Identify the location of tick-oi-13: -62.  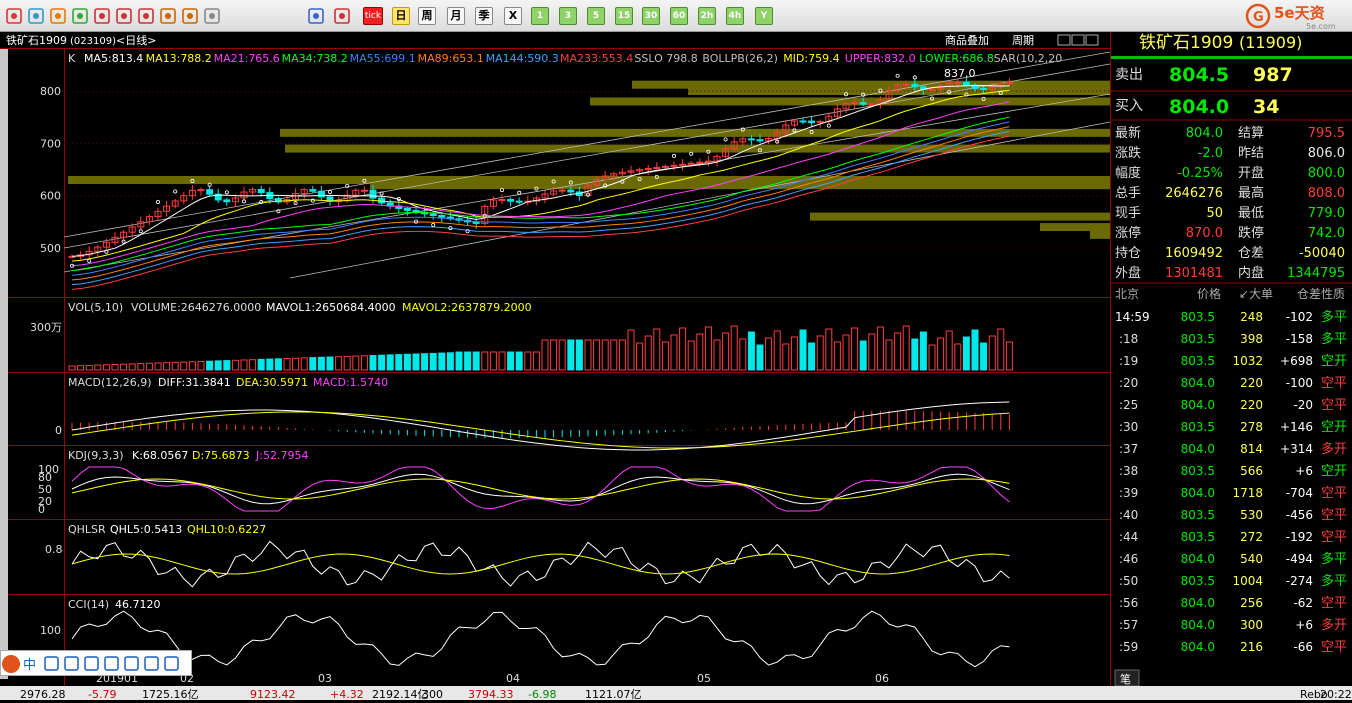
(1303, 603).